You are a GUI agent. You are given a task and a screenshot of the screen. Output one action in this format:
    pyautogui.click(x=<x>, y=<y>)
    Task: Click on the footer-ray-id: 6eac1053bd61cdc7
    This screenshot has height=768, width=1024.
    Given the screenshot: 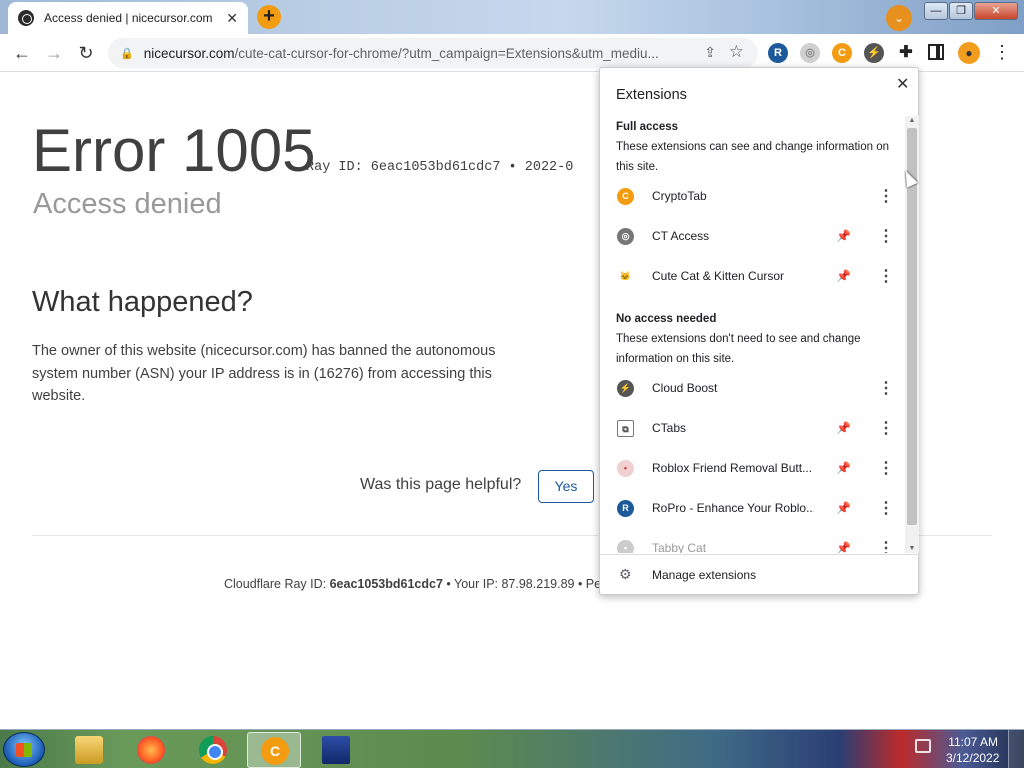 What is the action you would take?
    pyautogui.click(x=386, y=584)
    